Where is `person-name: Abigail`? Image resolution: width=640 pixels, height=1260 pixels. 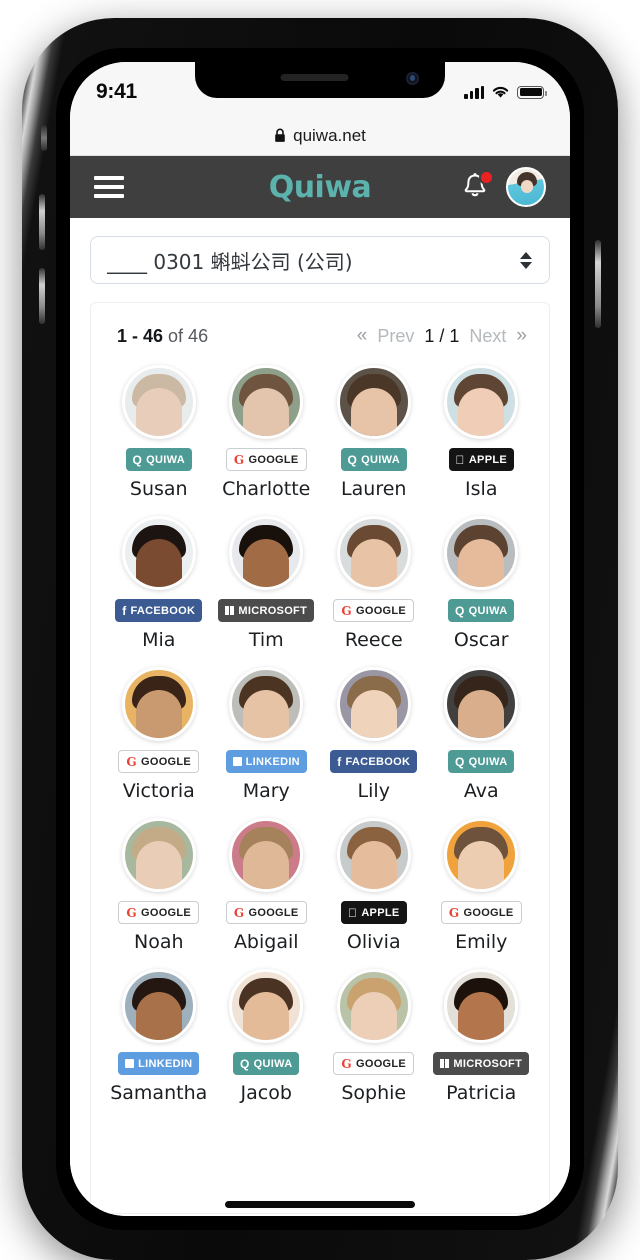
person-name: Abigail is located at coordinates (266, 942).